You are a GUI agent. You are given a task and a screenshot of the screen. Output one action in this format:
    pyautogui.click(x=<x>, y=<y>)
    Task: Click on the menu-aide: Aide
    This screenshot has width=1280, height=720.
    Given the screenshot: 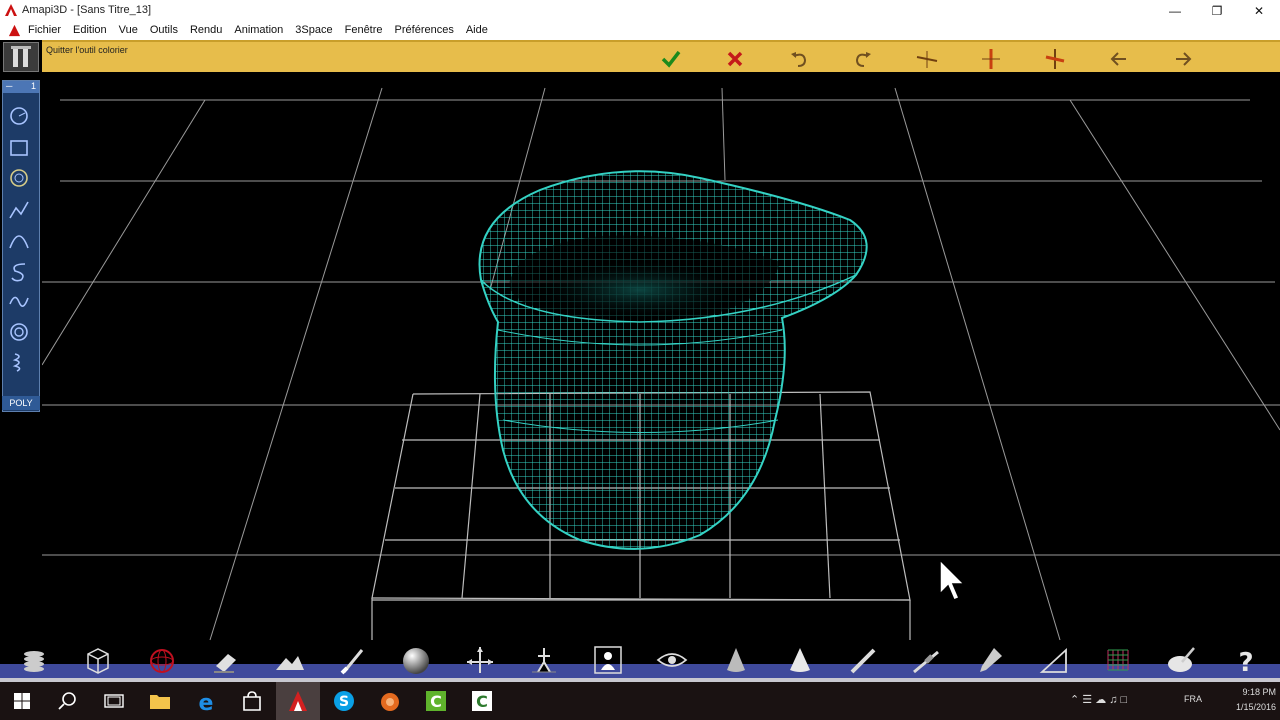 What is the action you would take?
    pyautogui.click(x=477, y=30)
    